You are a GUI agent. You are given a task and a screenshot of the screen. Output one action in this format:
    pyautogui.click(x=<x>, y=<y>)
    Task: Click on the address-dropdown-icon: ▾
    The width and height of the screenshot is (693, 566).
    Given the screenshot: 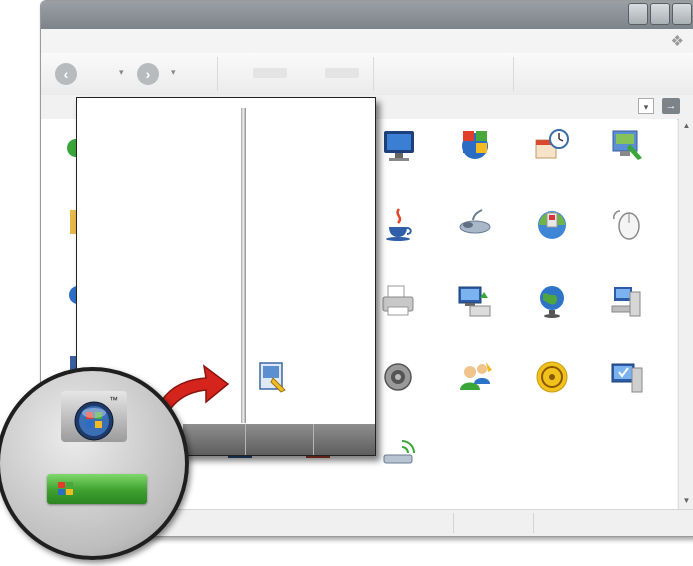 What is the action you would take?
    pyautogui.click(x=646, y=106)
    